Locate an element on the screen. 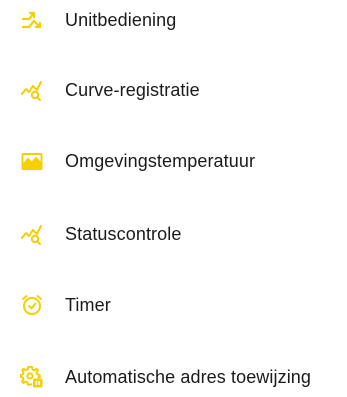 This screenshot has height=397, width=347. menu-item-unit-control: Unitbediening is located at coordinates (173, 20).